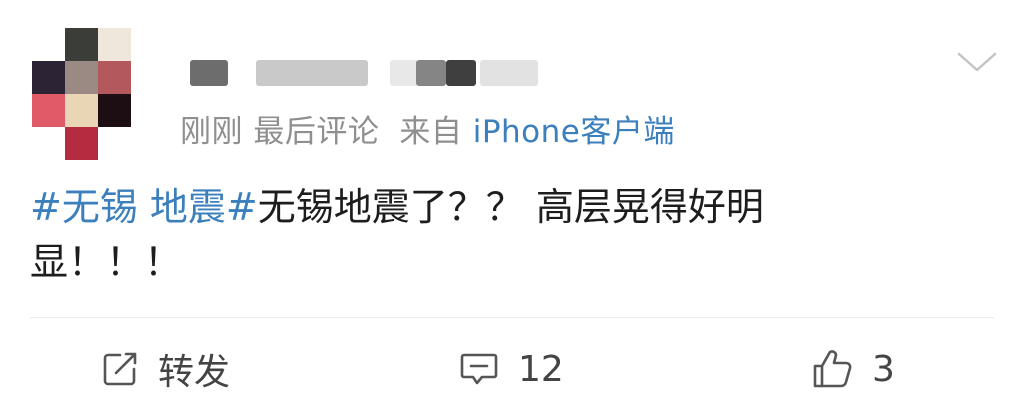 This screenshot has height=413, width=1024. What do you see at coordinates (120, 369) in the screenshot?
I see `repost-icon` at bounding box center [120, 369].